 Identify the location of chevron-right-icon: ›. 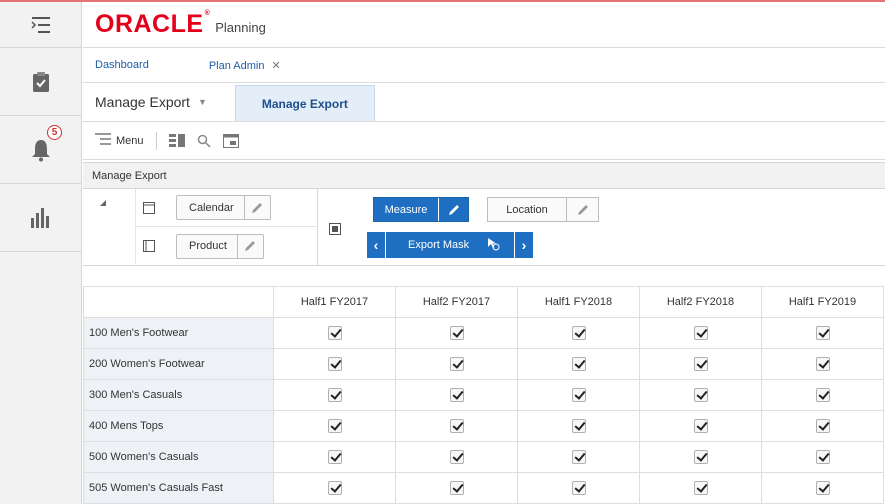
(524, 245).